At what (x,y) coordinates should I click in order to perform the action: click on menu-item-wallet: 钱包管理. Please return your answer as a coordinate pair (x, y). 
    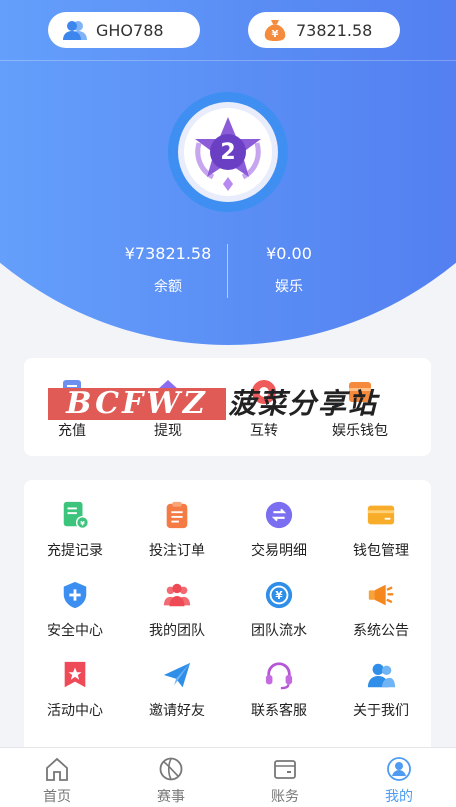
    Looking at the image, I should click on (381, 520).